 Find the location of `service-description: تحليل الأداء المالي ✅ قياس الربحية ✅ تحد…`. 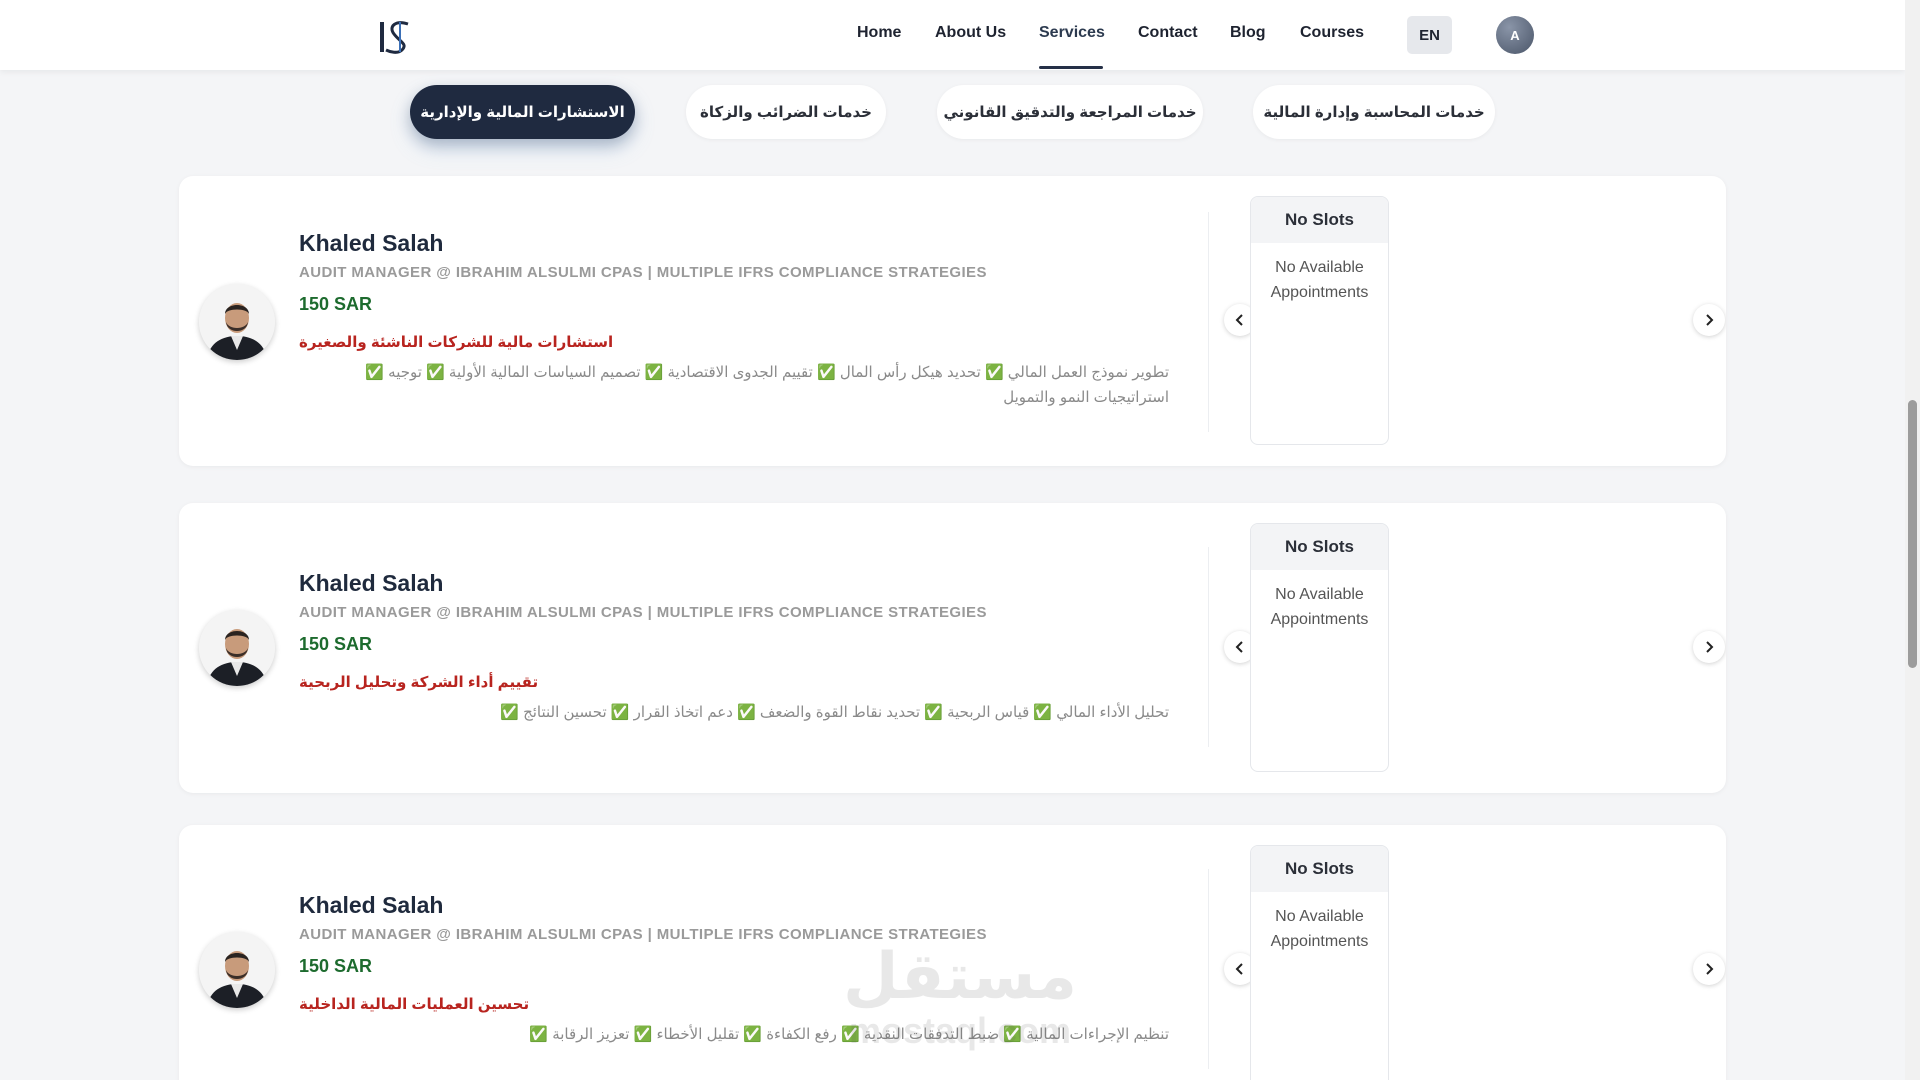

service-description: تحليل الأداء المالي ✅ قياس الربحية ✅ تحد… is located at coordinates (834, 712).